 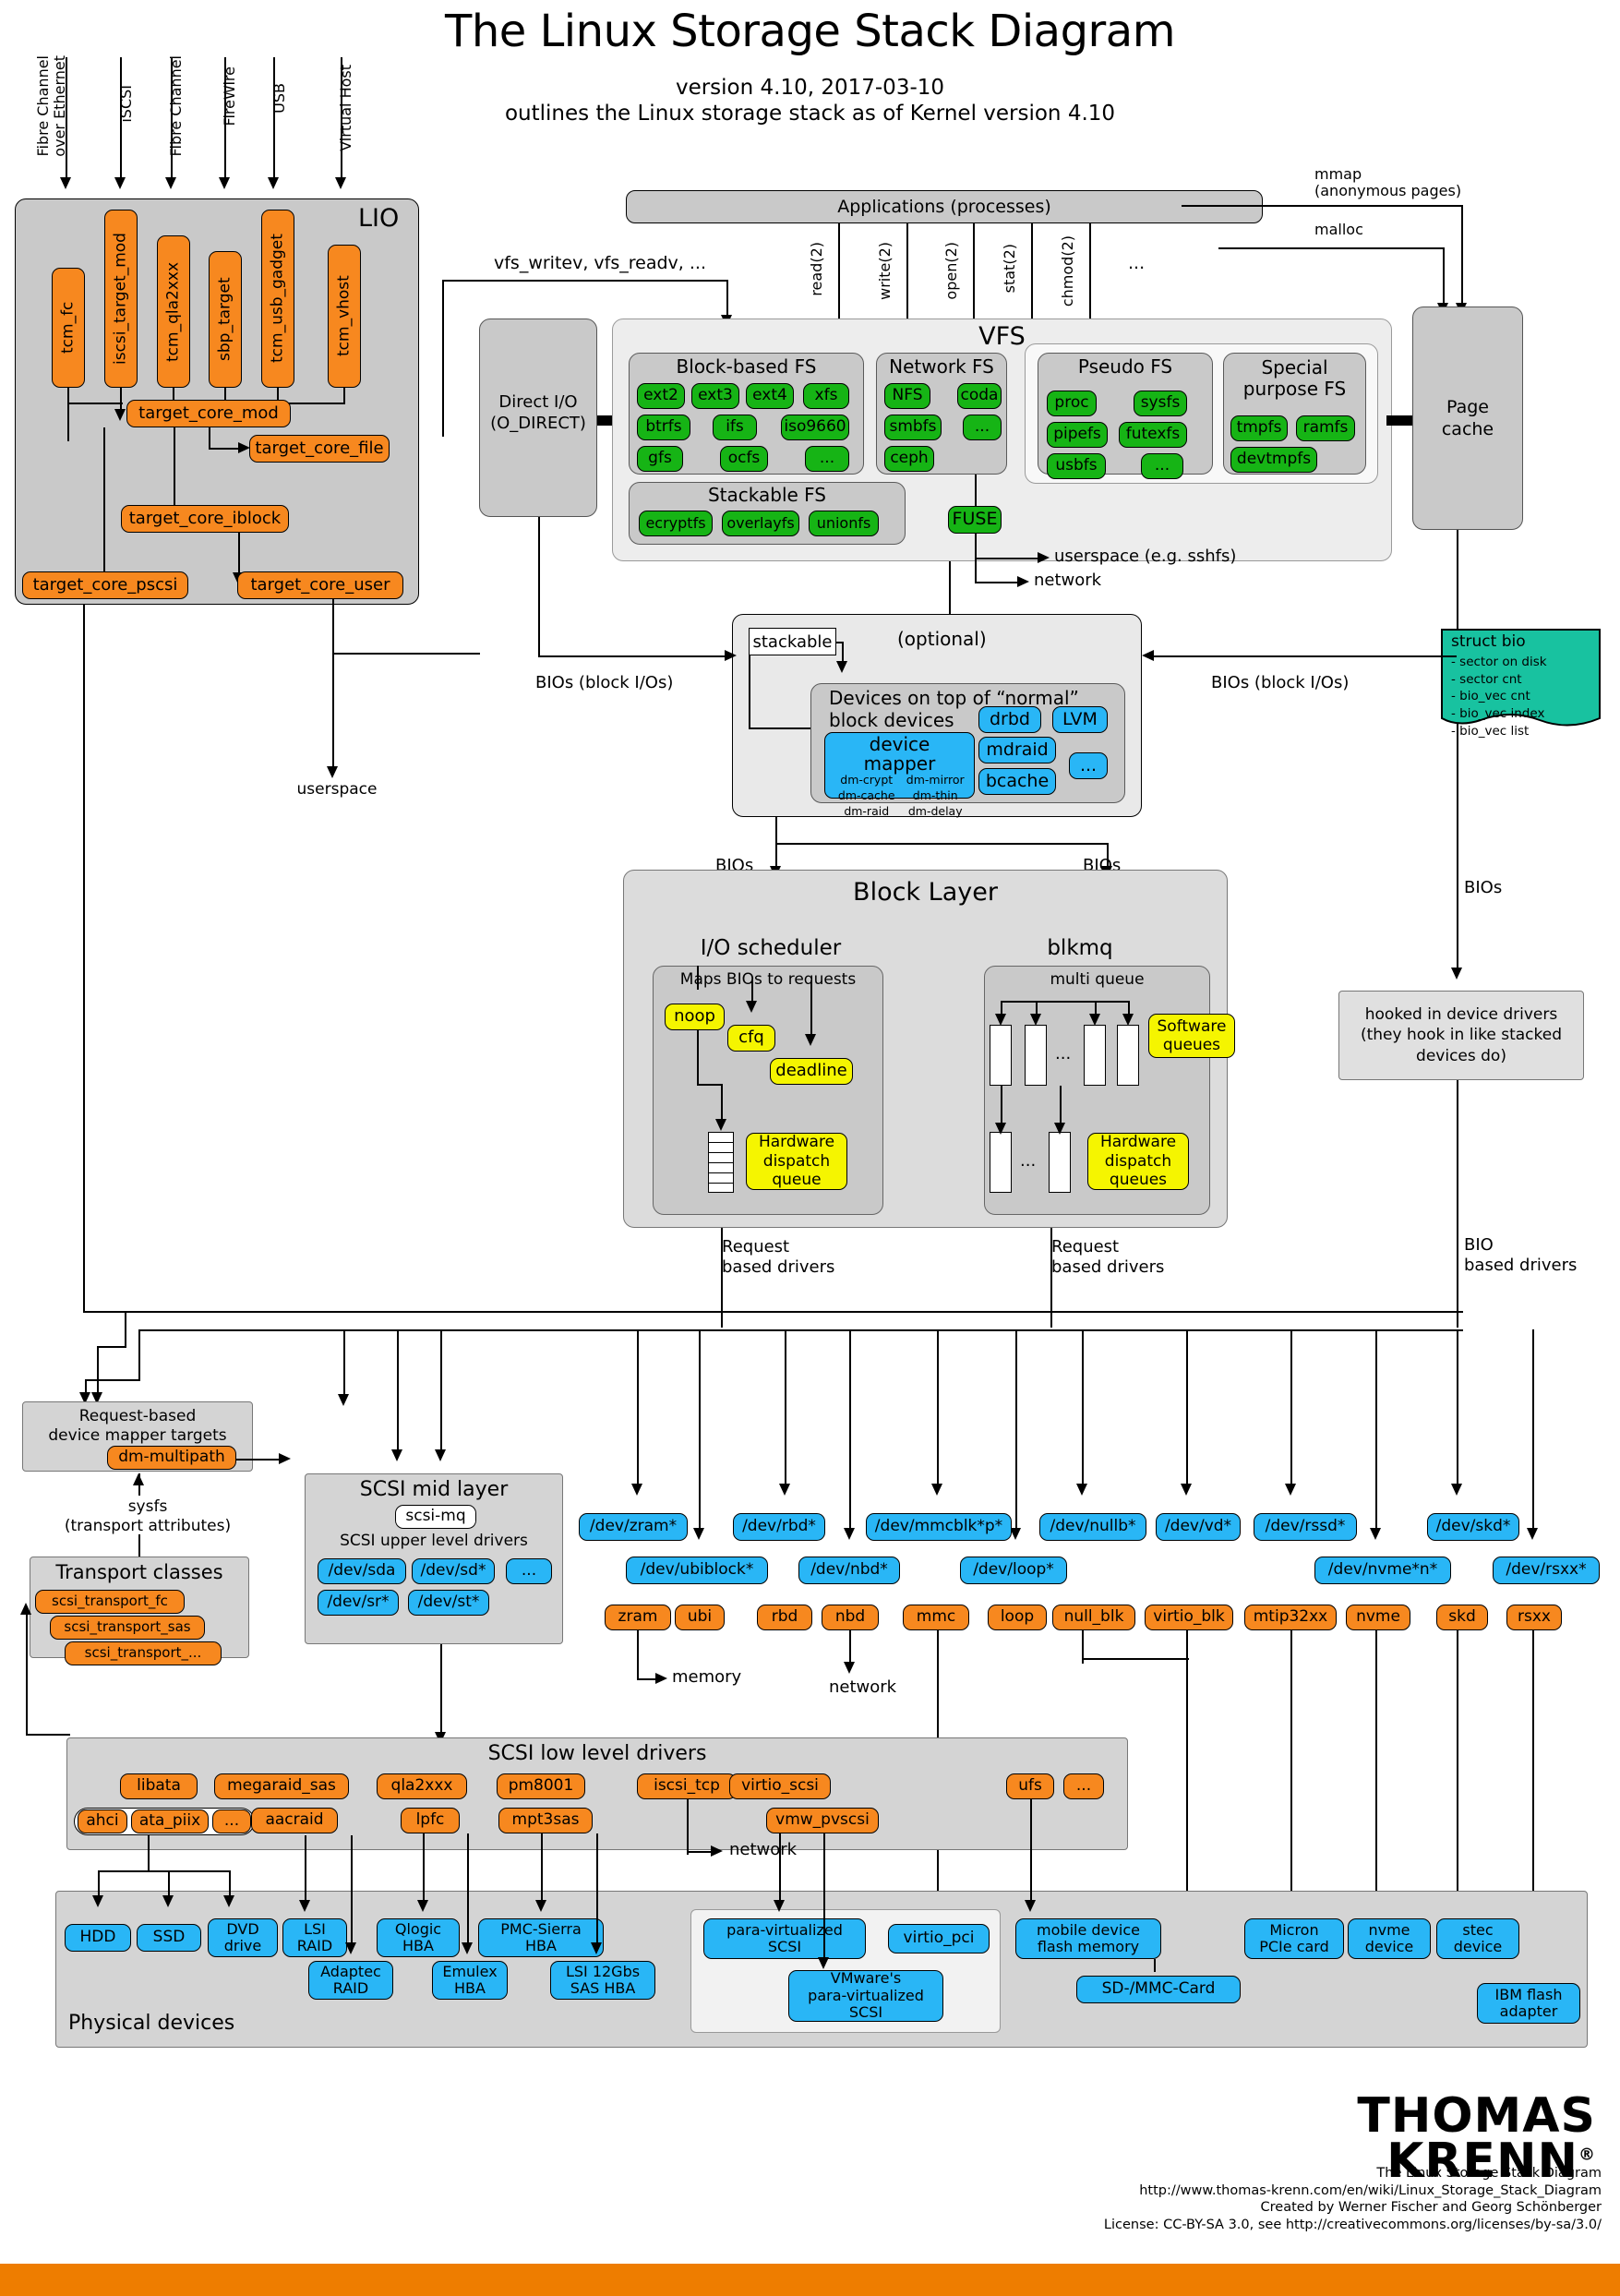 What do you see at coordinates (770, 396) in the screenshot?
I see `fs-ext4: ext4` at bounding box center [770, 396].